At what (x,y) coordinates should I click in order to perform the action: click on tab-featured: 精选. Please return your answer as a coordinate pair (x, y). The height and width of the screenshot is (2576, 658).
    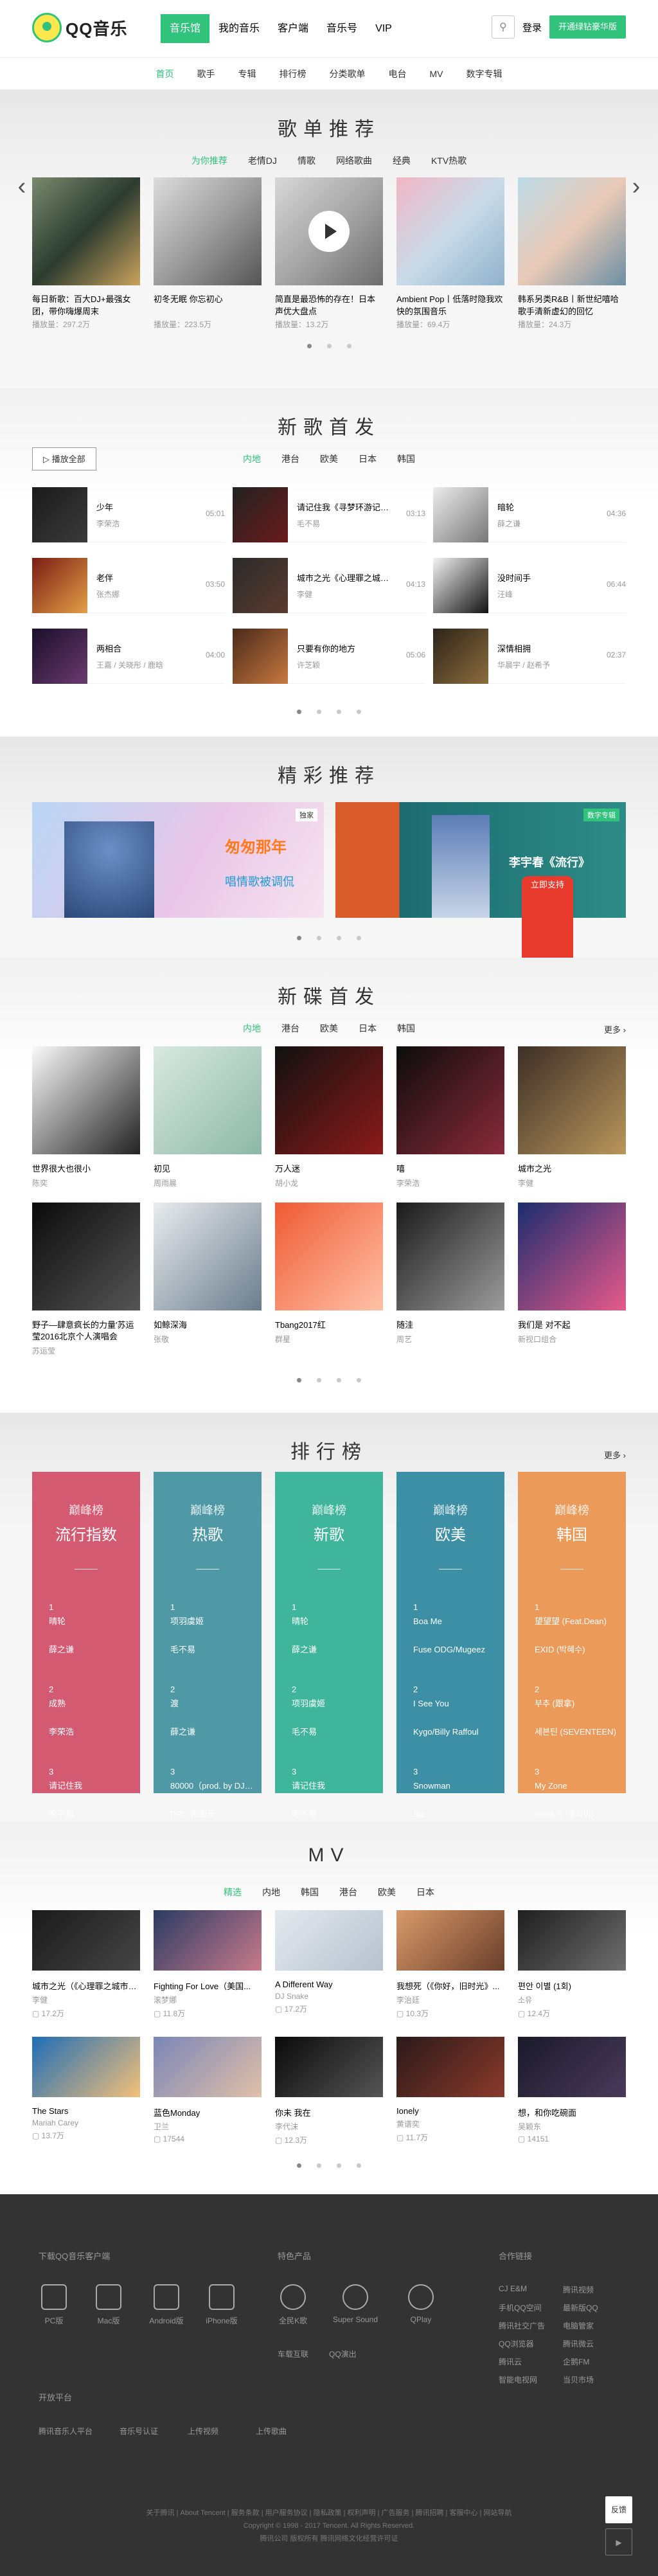
    Looking at the image, I should click on (232, 1892).